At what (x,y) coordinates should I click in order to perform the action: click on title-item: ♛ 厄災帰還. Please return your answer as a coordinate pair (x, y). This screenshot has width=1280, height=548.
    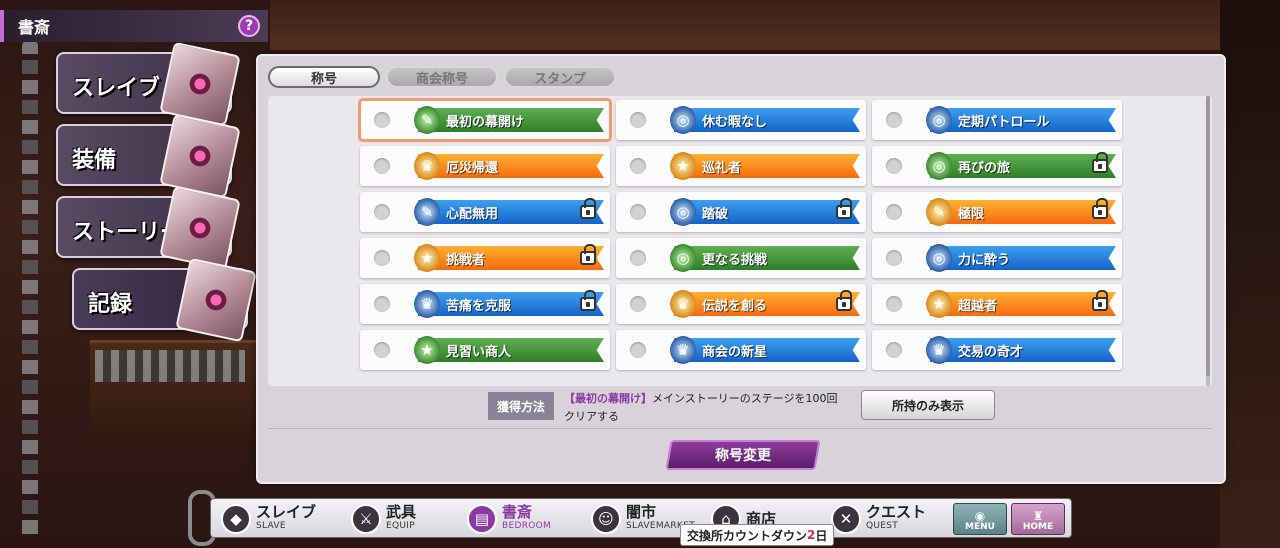
    Looking at the image, I should click on (485, 166).